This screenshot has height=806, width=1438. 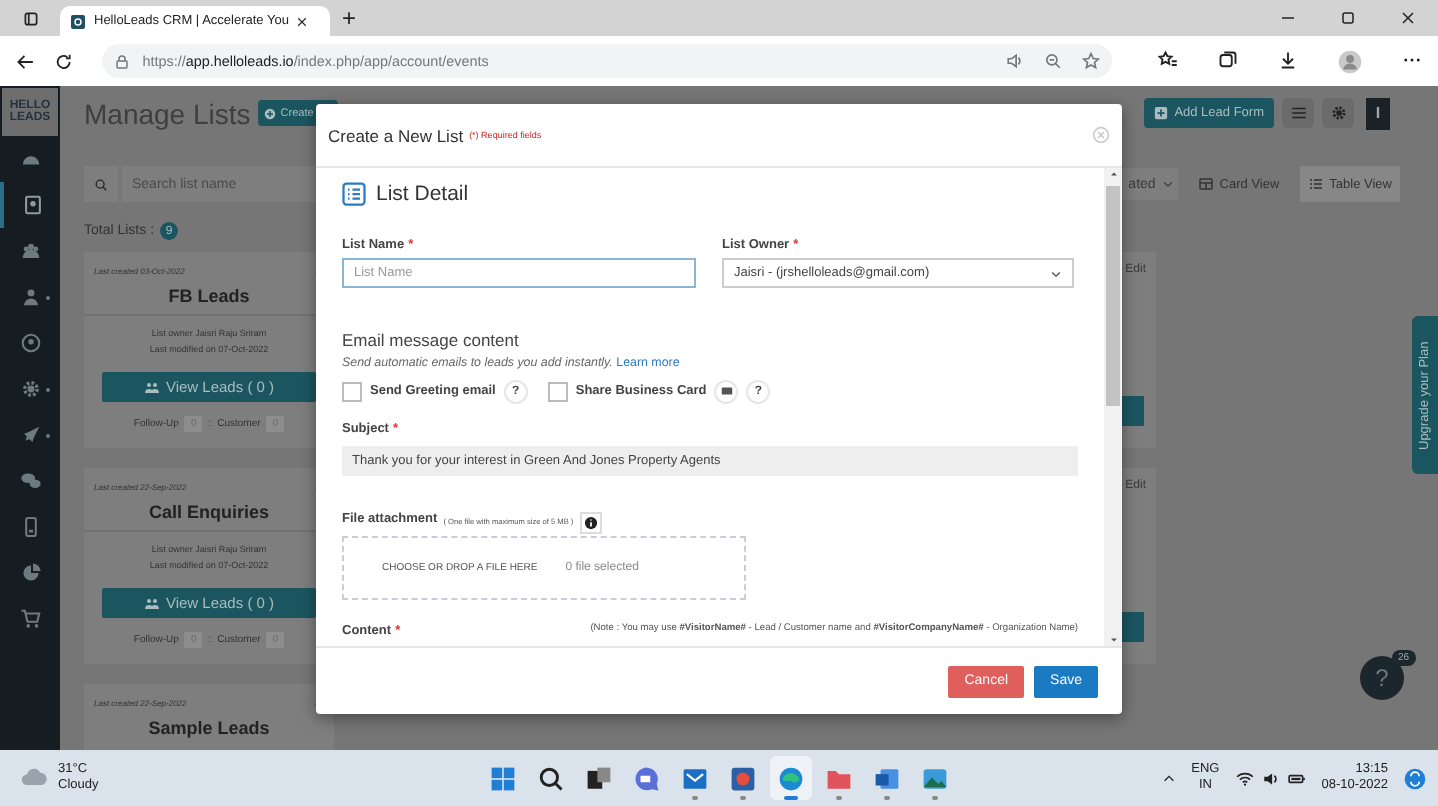 What do you see at coordinates (209, 296) in the screenshot?
I see `list-name: FB Leads` at bounding box center [209, 296].